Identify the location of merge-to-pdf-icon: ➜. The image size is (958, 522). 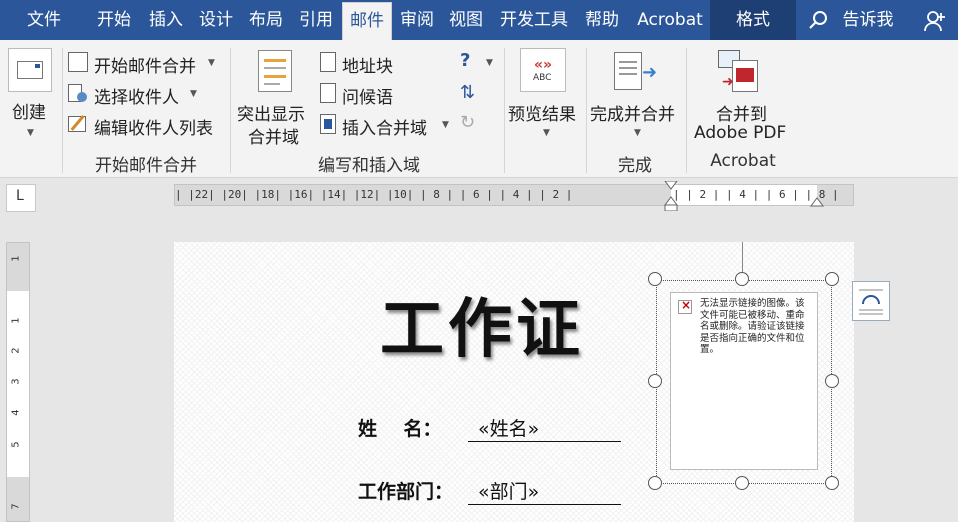
(740, 72).